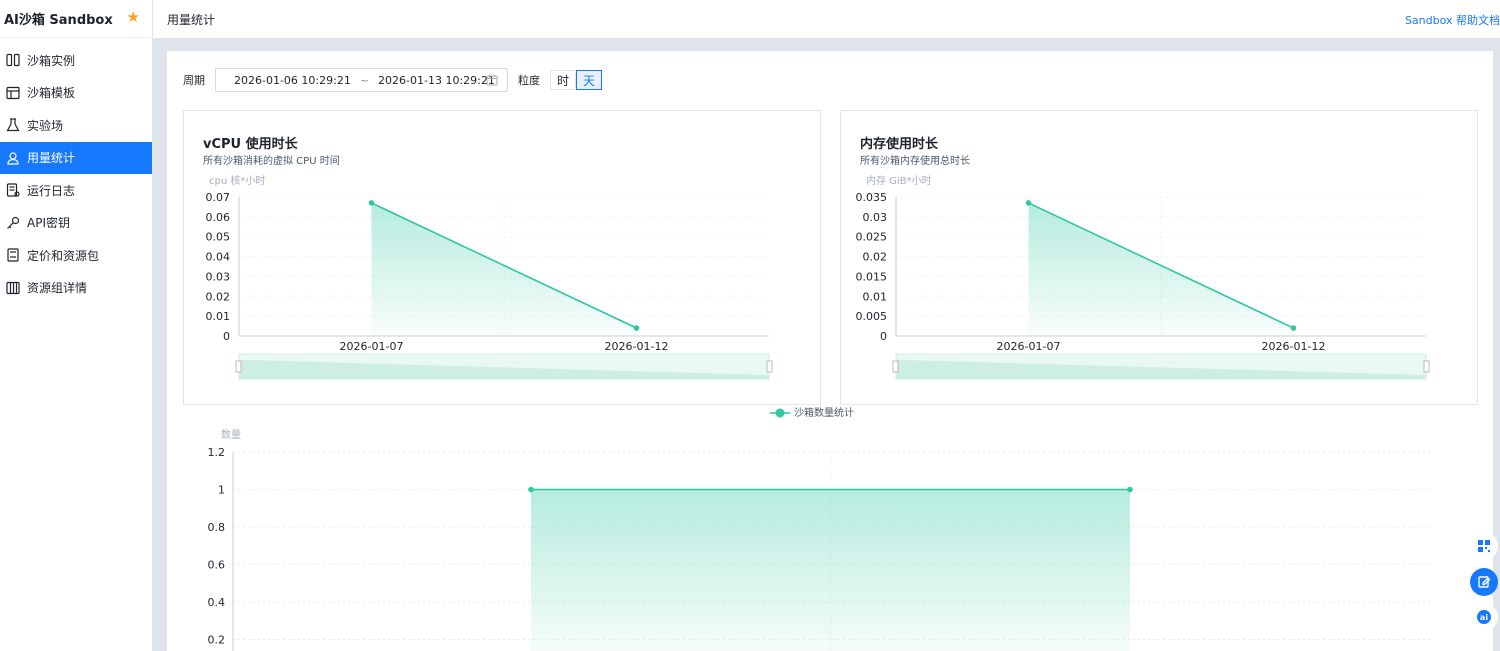  I want to click on svg-text: ai, so click(1484, 617).